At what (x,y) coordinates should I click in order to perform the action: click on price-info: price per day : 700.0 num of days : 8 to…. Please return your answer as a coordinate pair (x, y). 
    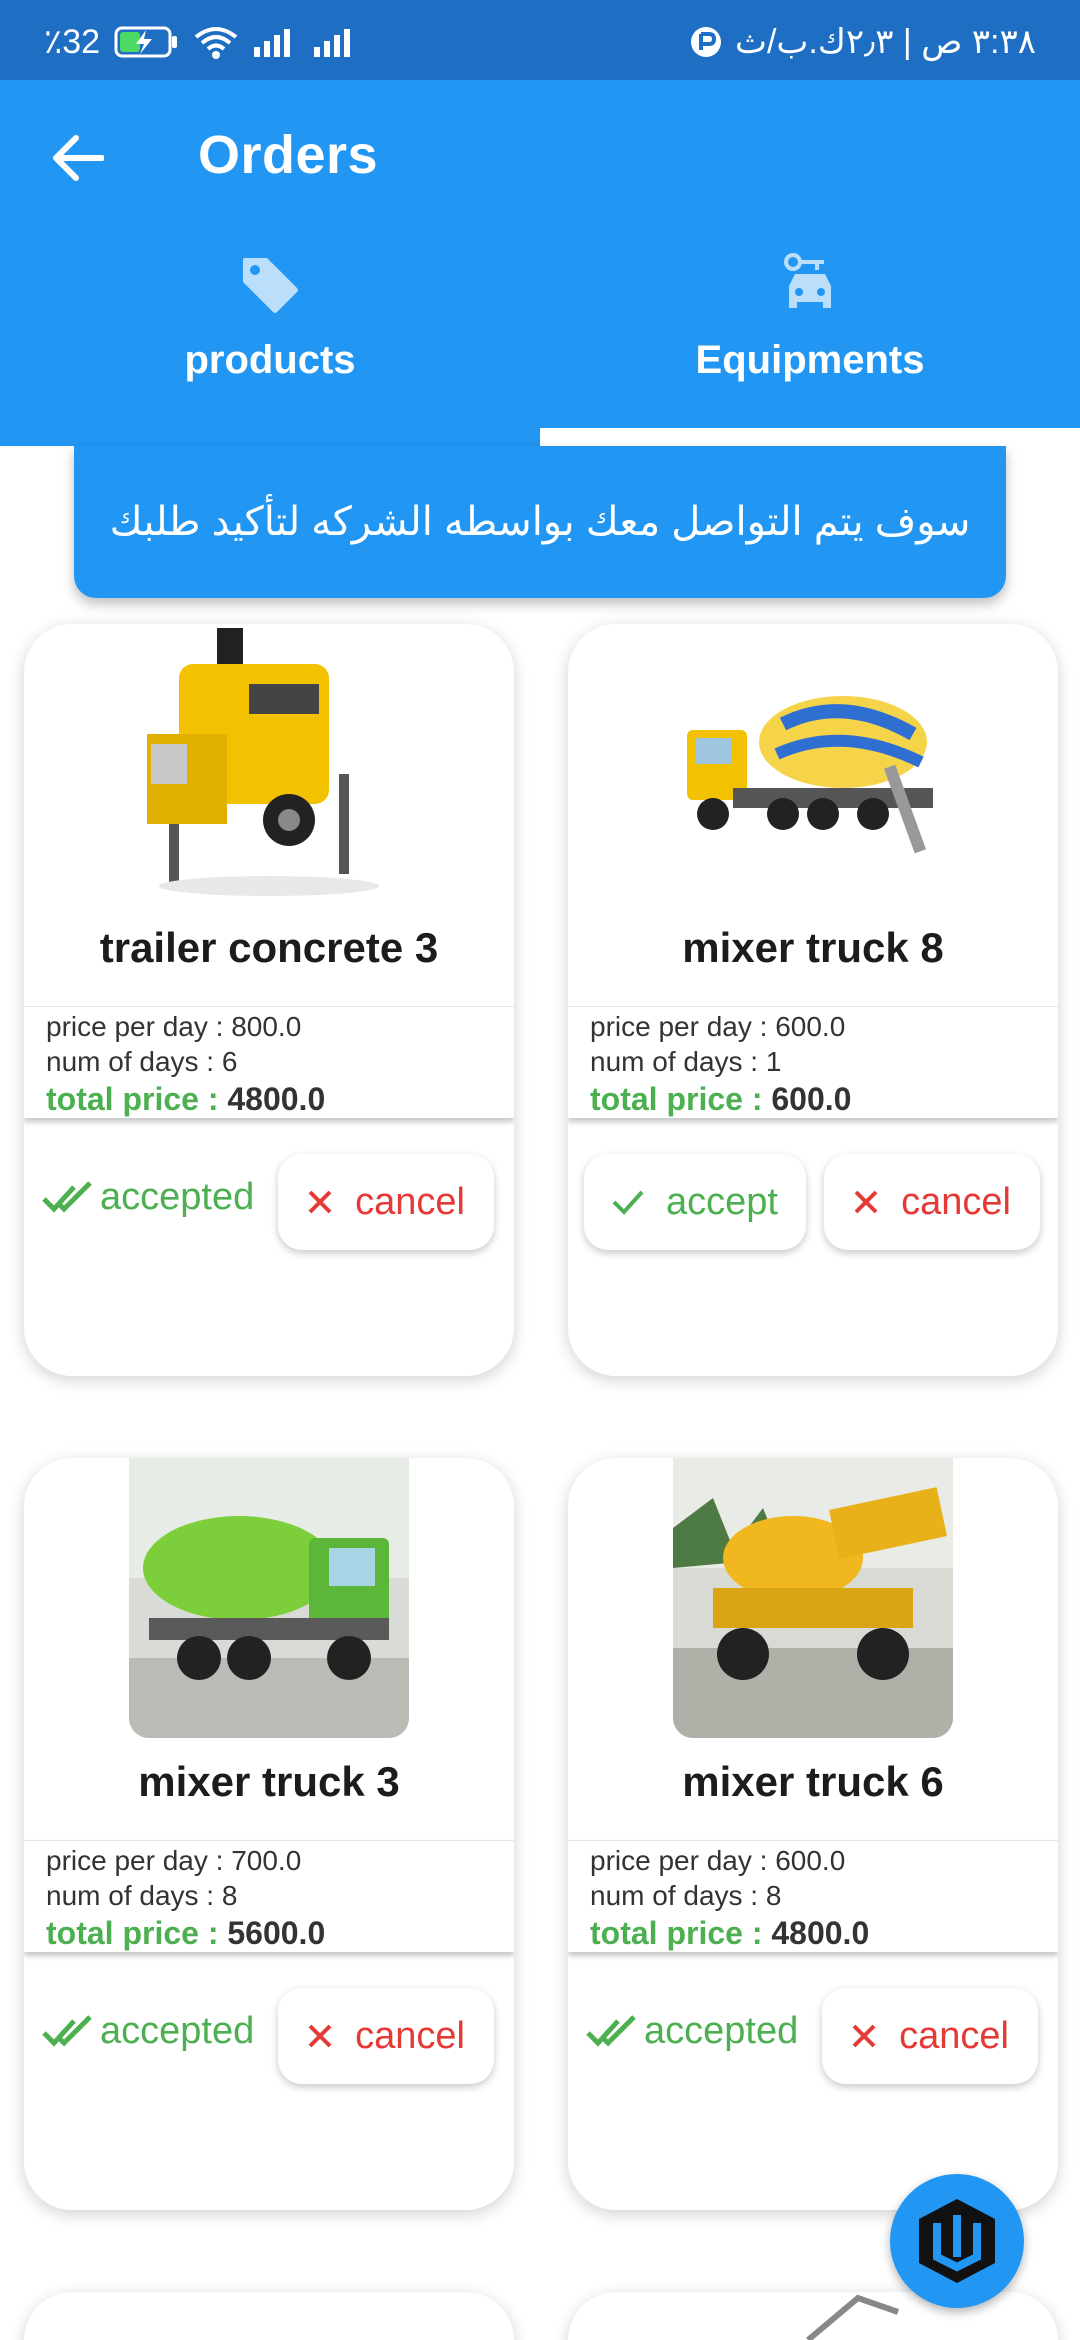
    Looking at the image, I should click on (269, 1896).